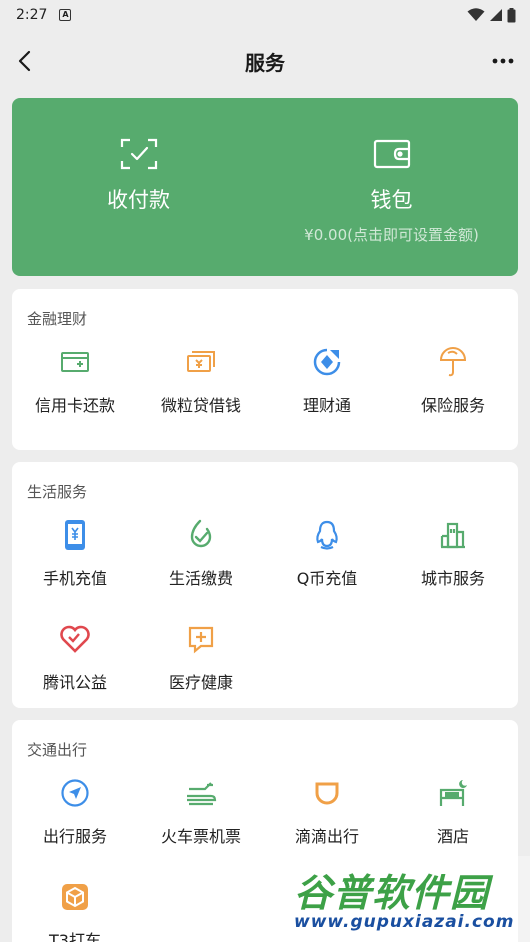  I want to click on grid-item-label: 信用卡还款, so click(74, 405).